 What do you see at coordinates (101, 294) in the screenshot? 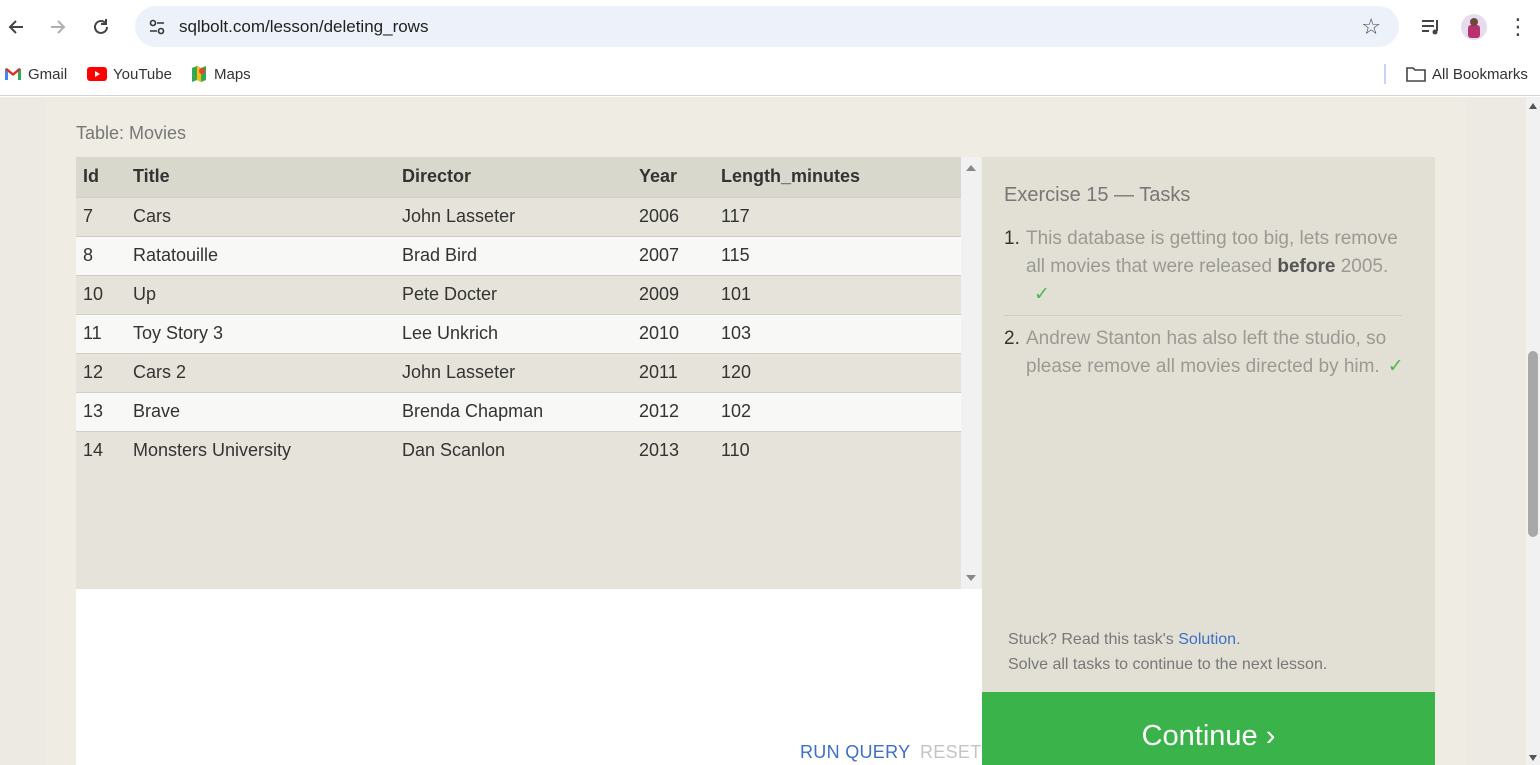
I see `table-cell: 10` at bounding box center [101, 294].